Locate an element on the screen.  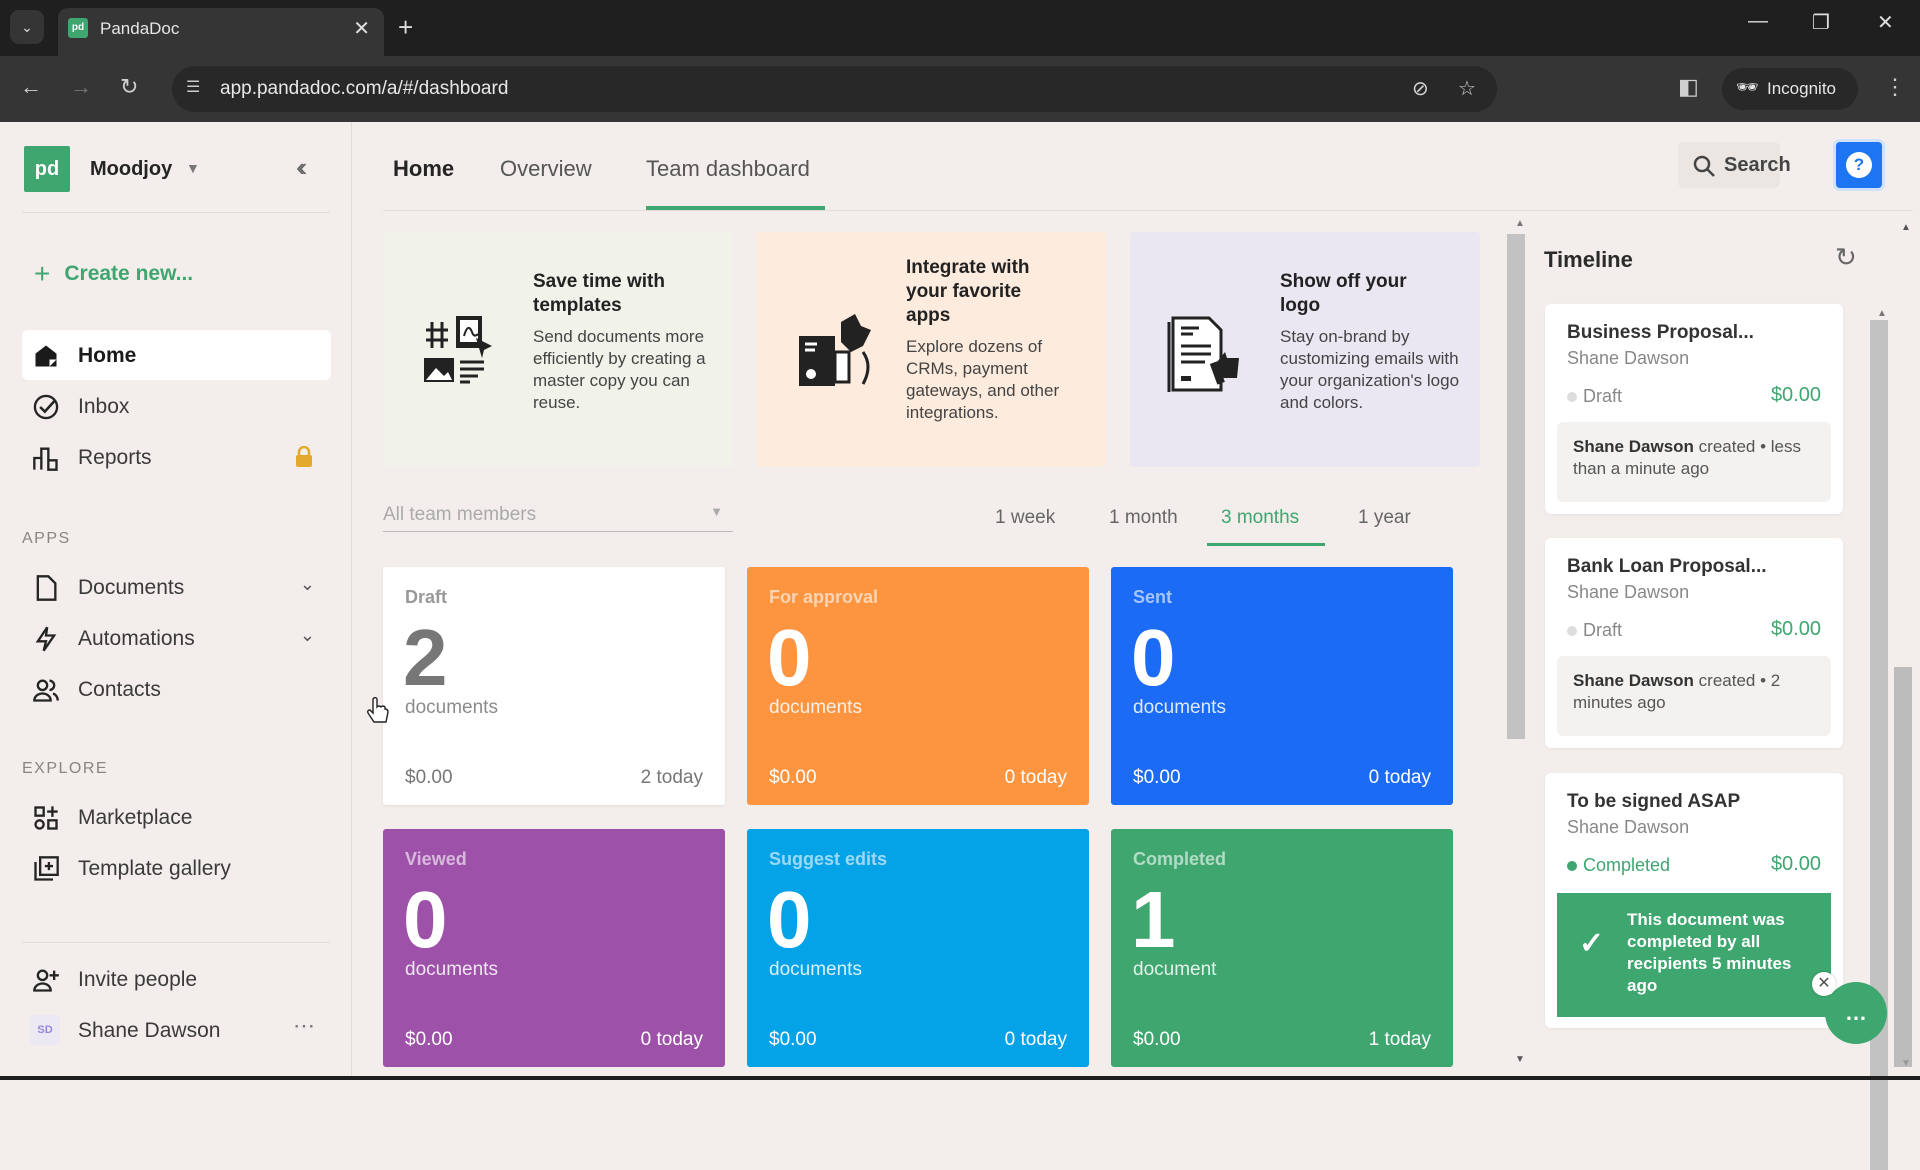
timeline-activity: Shane Dawson created • 2 minutes ago is located at coordinates (1694, 696).